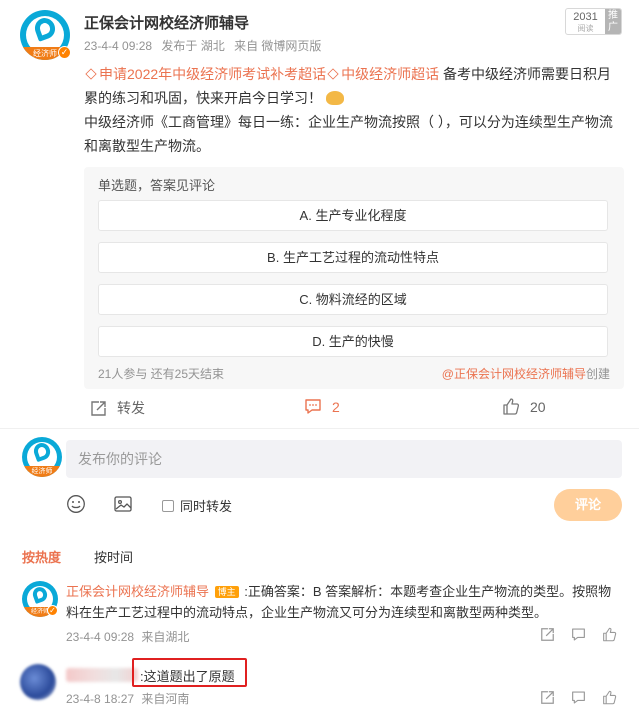 The width and height of the screenshot is (639, 710). I want to click on post-location: 发布于 湖北, so click(193, 46).